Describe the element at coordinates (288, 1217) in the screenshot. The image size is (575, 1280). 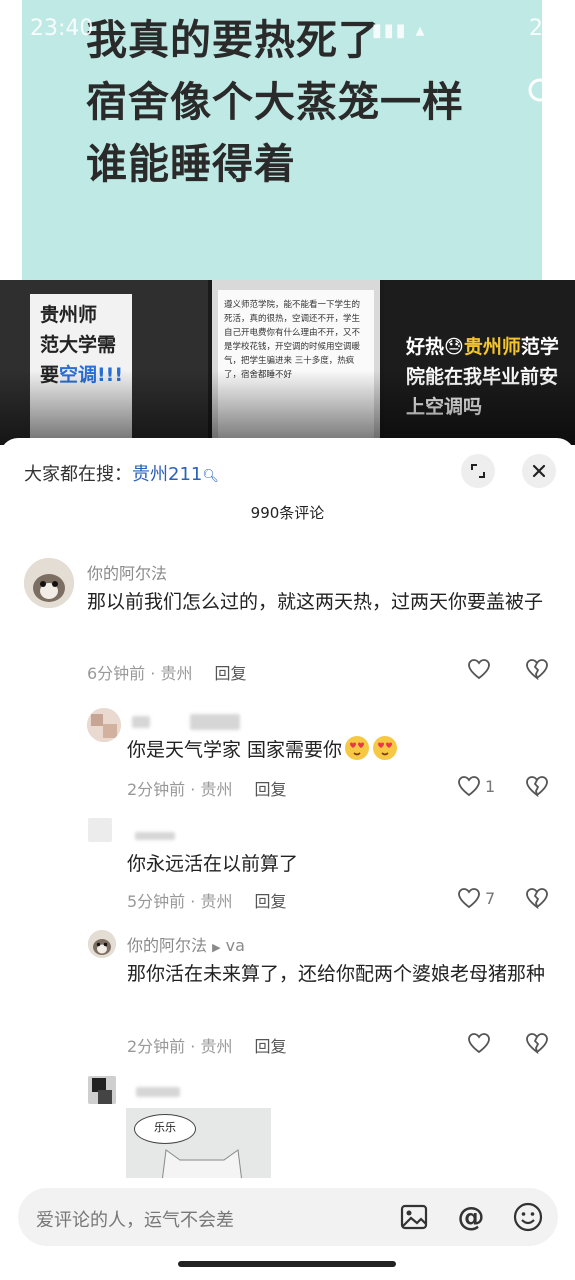
I see `comment-input-bar: 爱评论的人，运气不会差 @` at that location.